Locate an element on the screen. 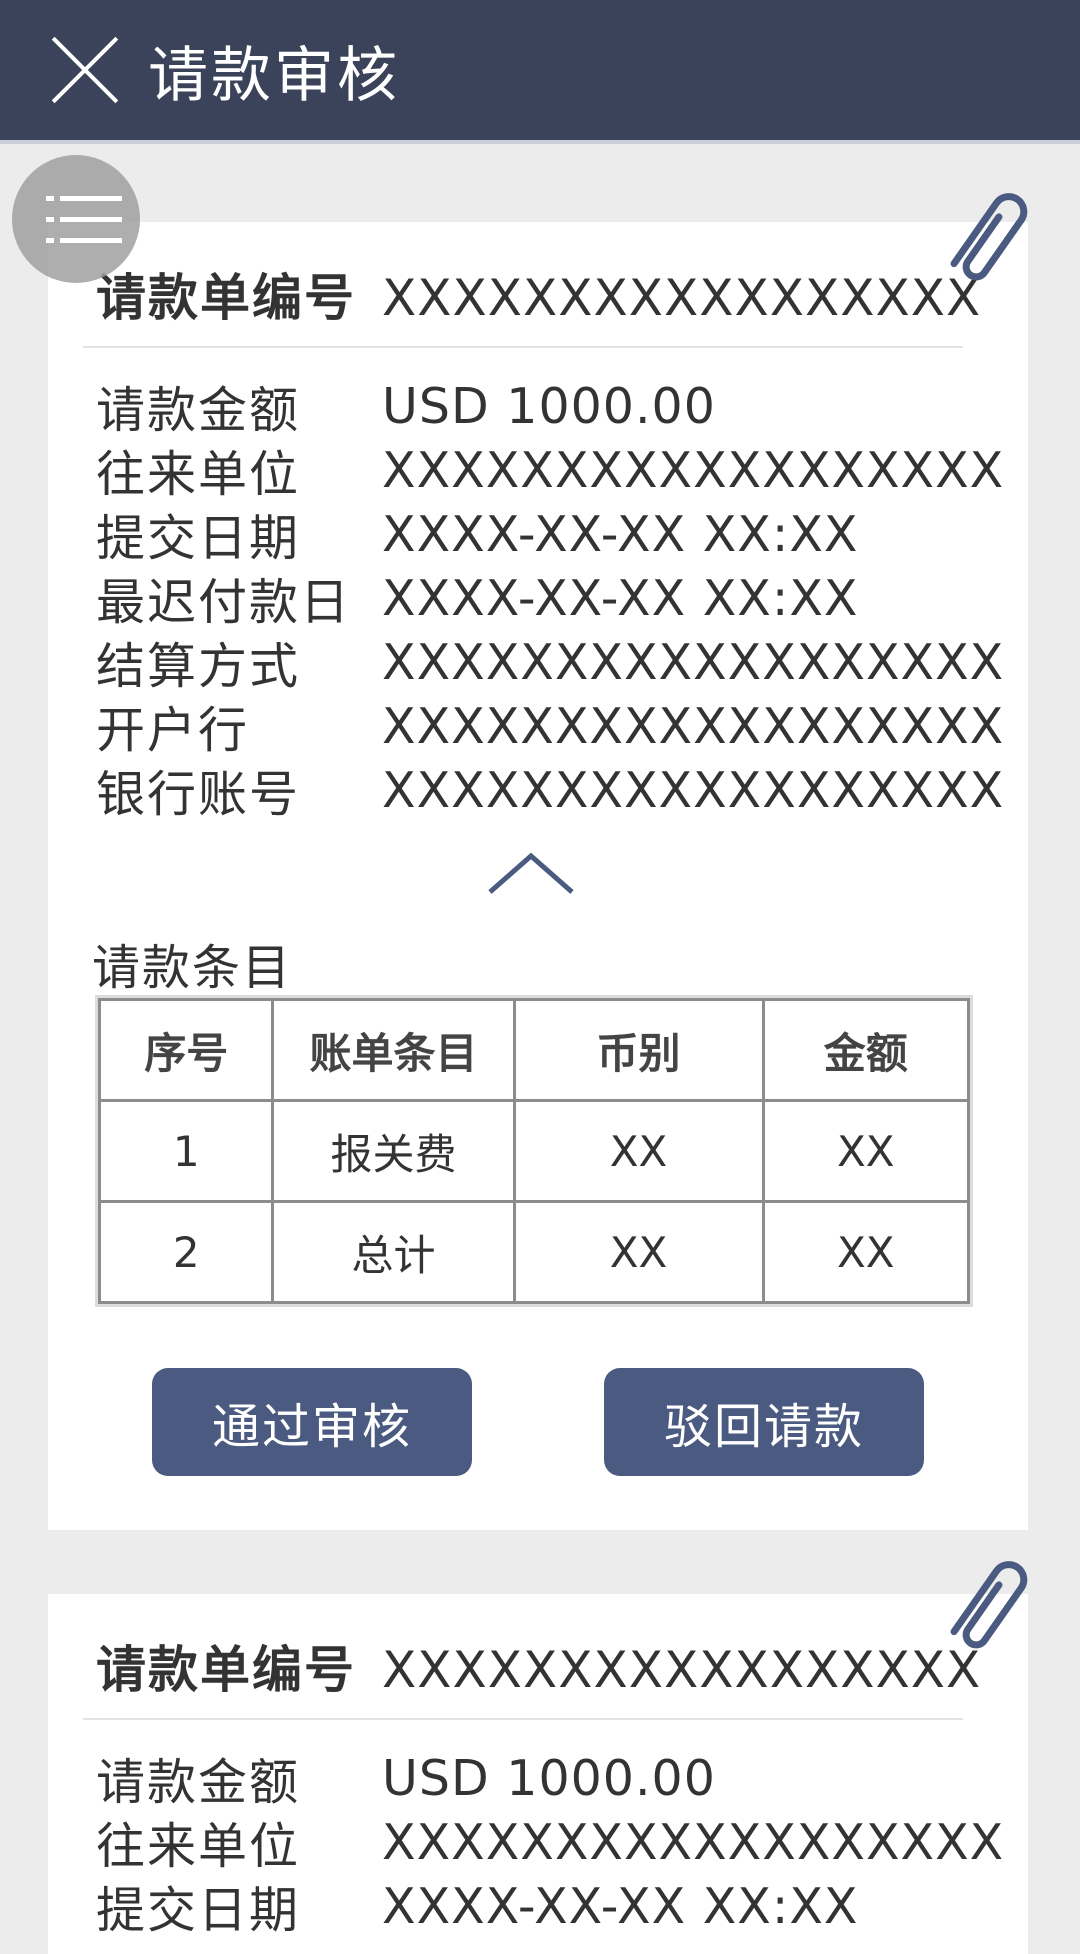  chevron-up-icon is located at coordinates (531, 873).